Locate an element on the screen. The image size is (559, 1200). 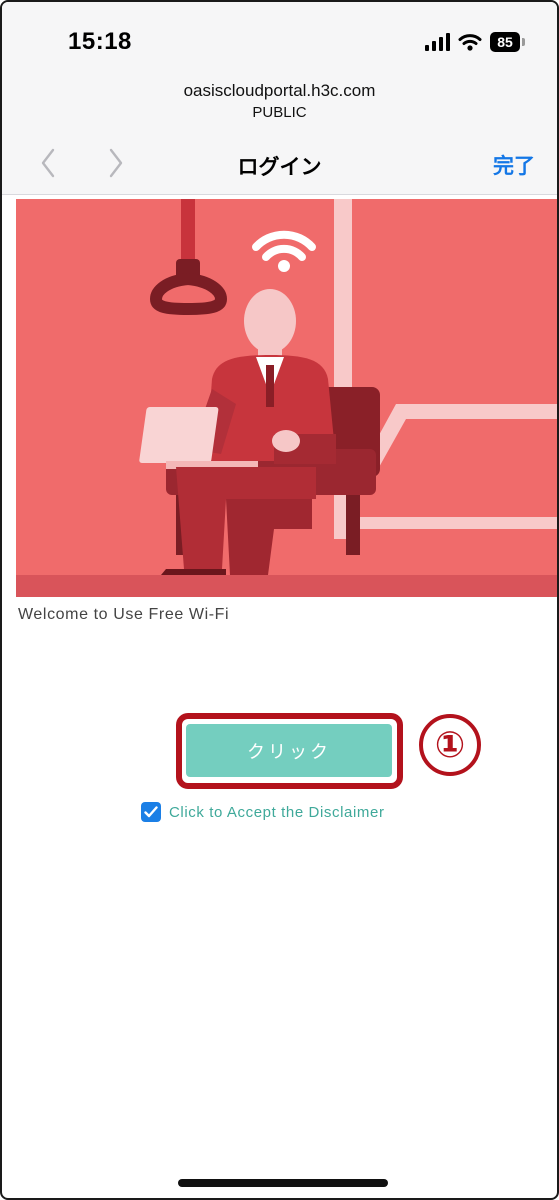
forward-button is located at coordinates (116, 163).